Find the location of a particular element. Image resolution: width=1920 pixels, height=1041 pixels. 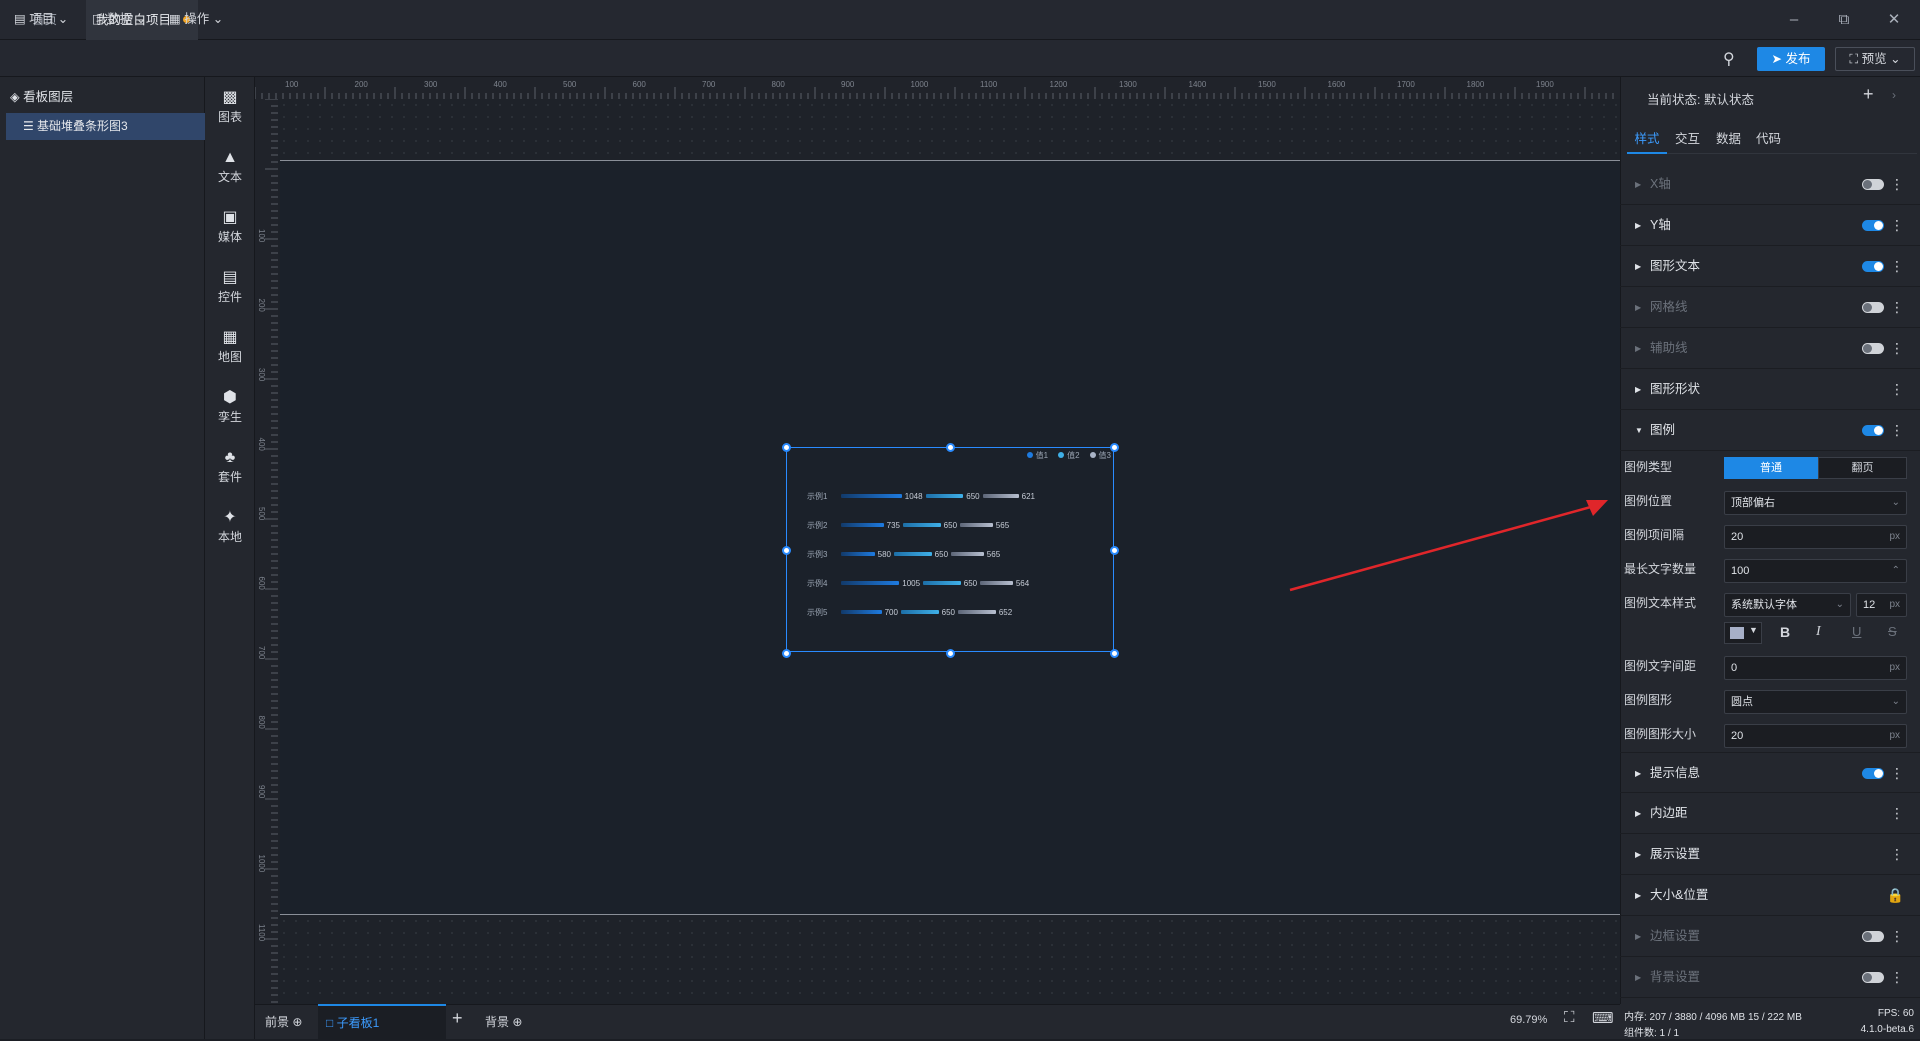

font-family-select: 系统默认字体 ⌄ is located at coordinates (1787, 605).